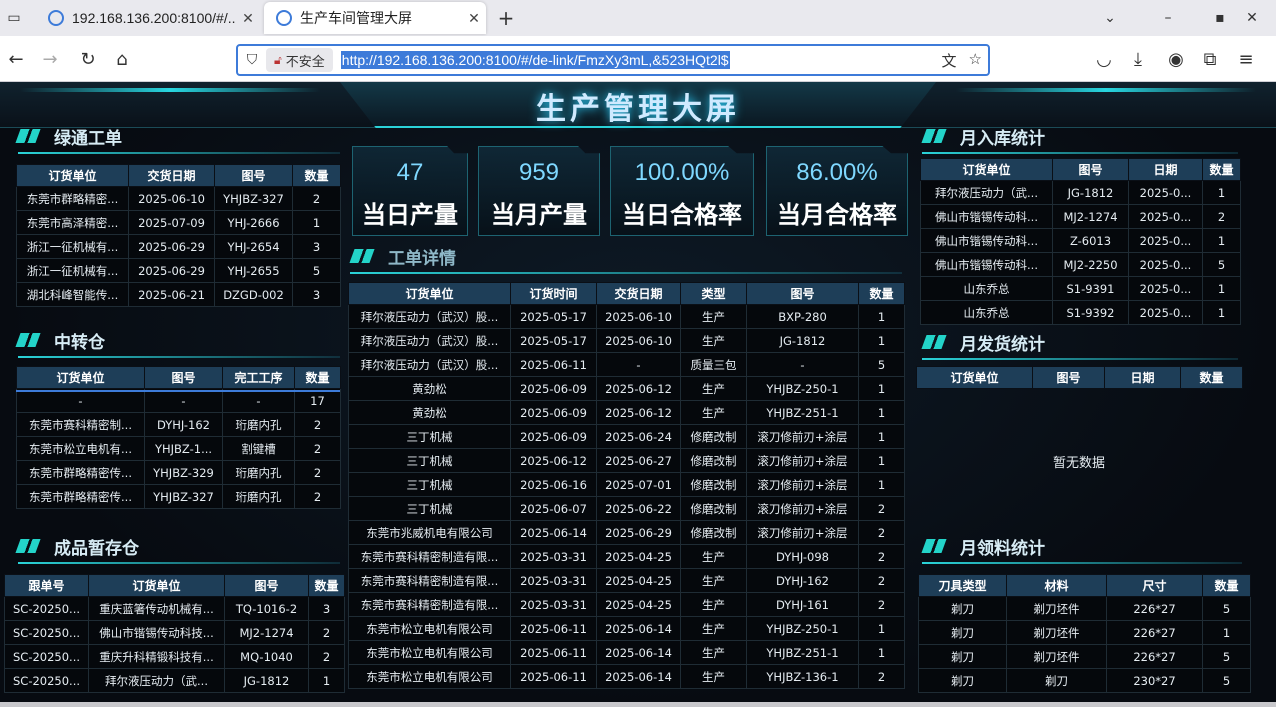  I want to click on table-row: 剃刀 剃刀坯件 226*27 1, so click(1084, 632).